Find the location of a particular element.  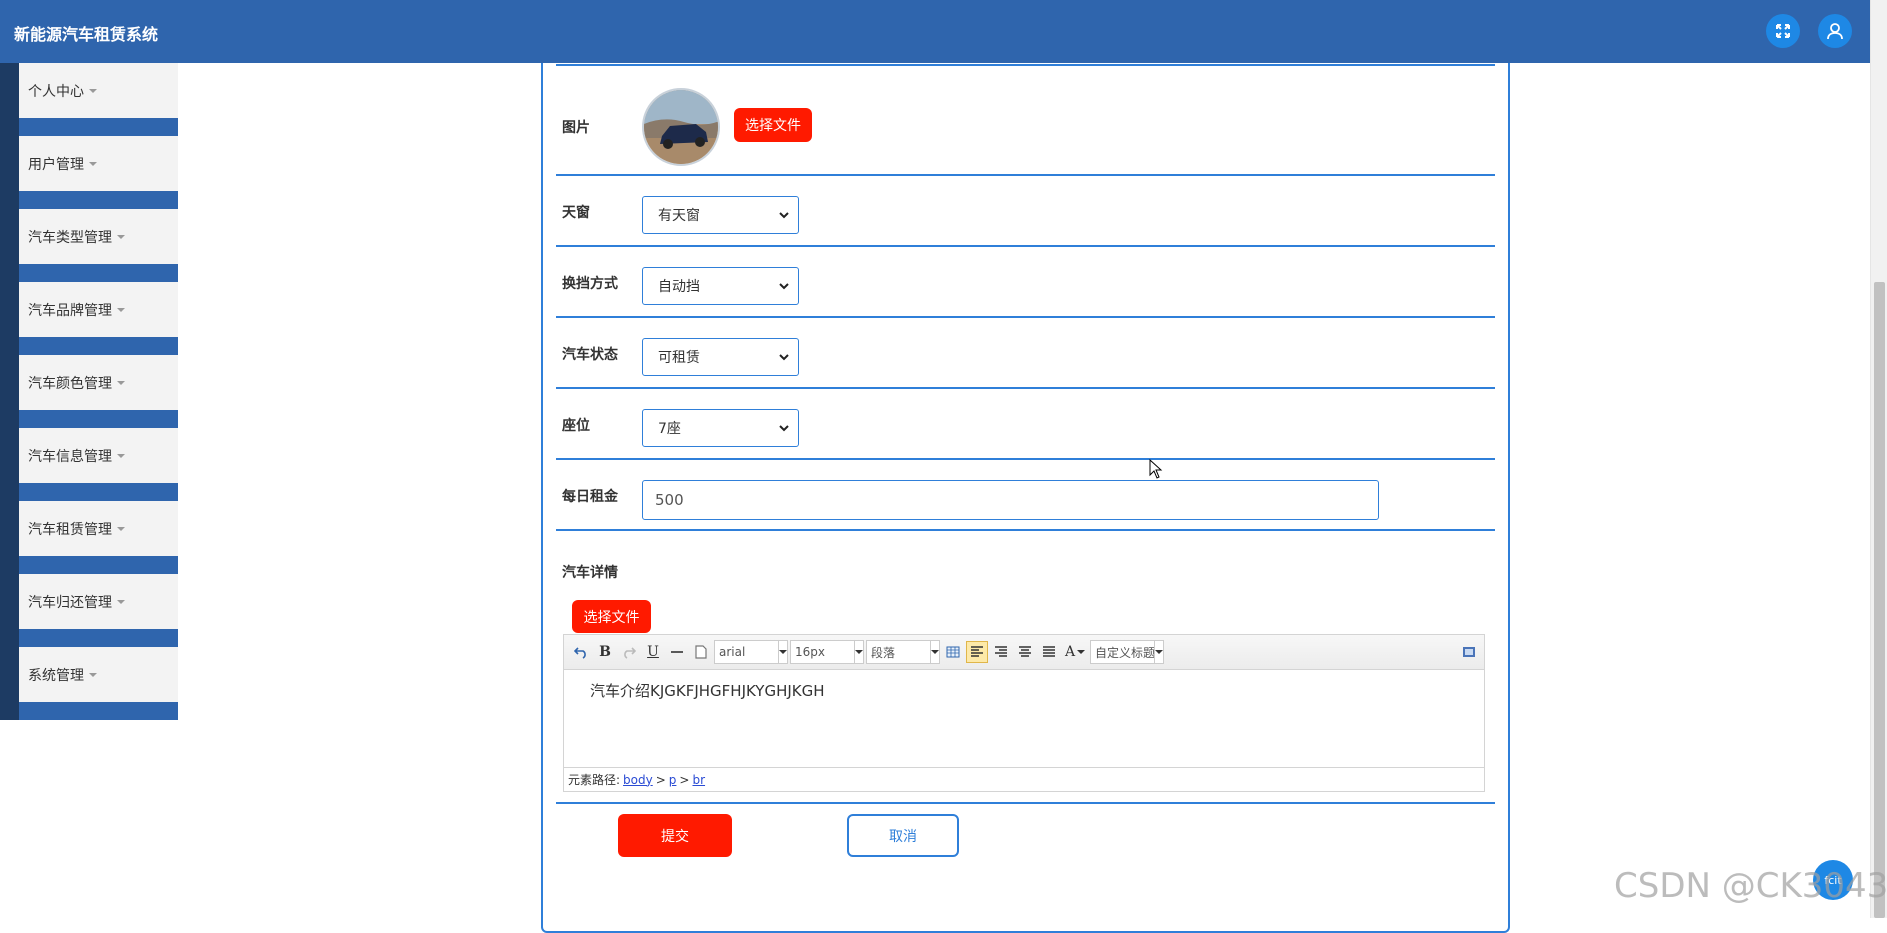

editor-toolbar: B U arial 16px 段落 A 自定义标题 is located at coordinates (1024, 652).